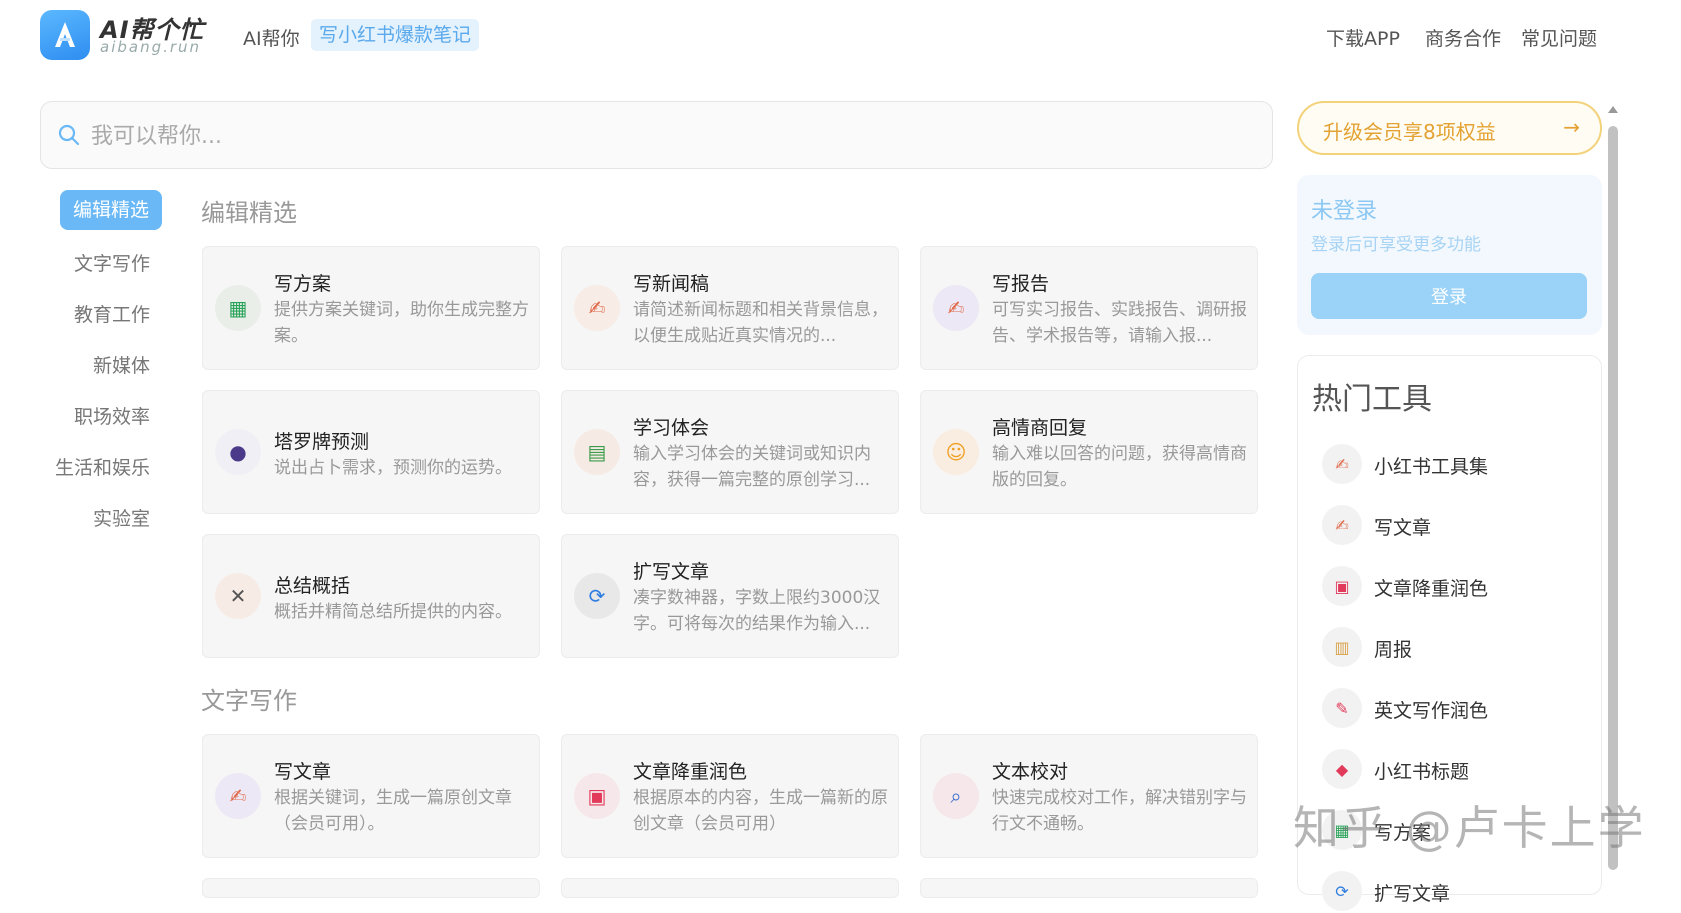  What do you see at coordinates (1409, 132) in the screenshot?
I see `upgrade-label: 升级会员享8项权益` at bounding box center [1409, 132].